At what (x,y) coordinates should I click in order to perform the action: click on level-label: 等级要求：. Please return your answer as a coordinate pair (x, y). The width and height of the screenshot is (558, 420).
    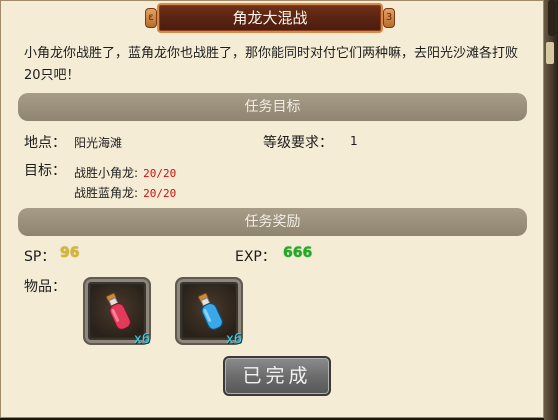
    Looking at the image, I should click on (298, 143).